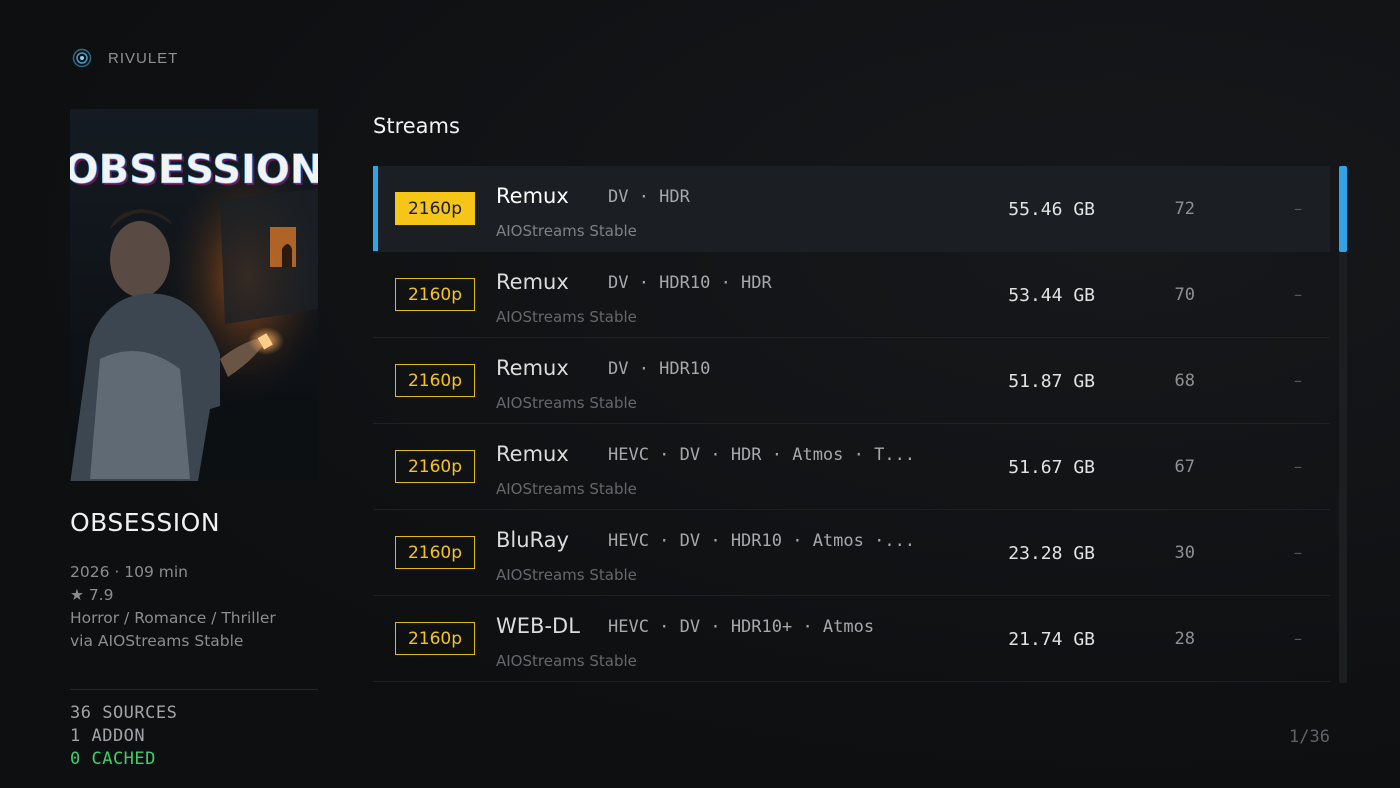  I want to click on movie-year-runtime: 2026 · 109 min, so click(129, 572).